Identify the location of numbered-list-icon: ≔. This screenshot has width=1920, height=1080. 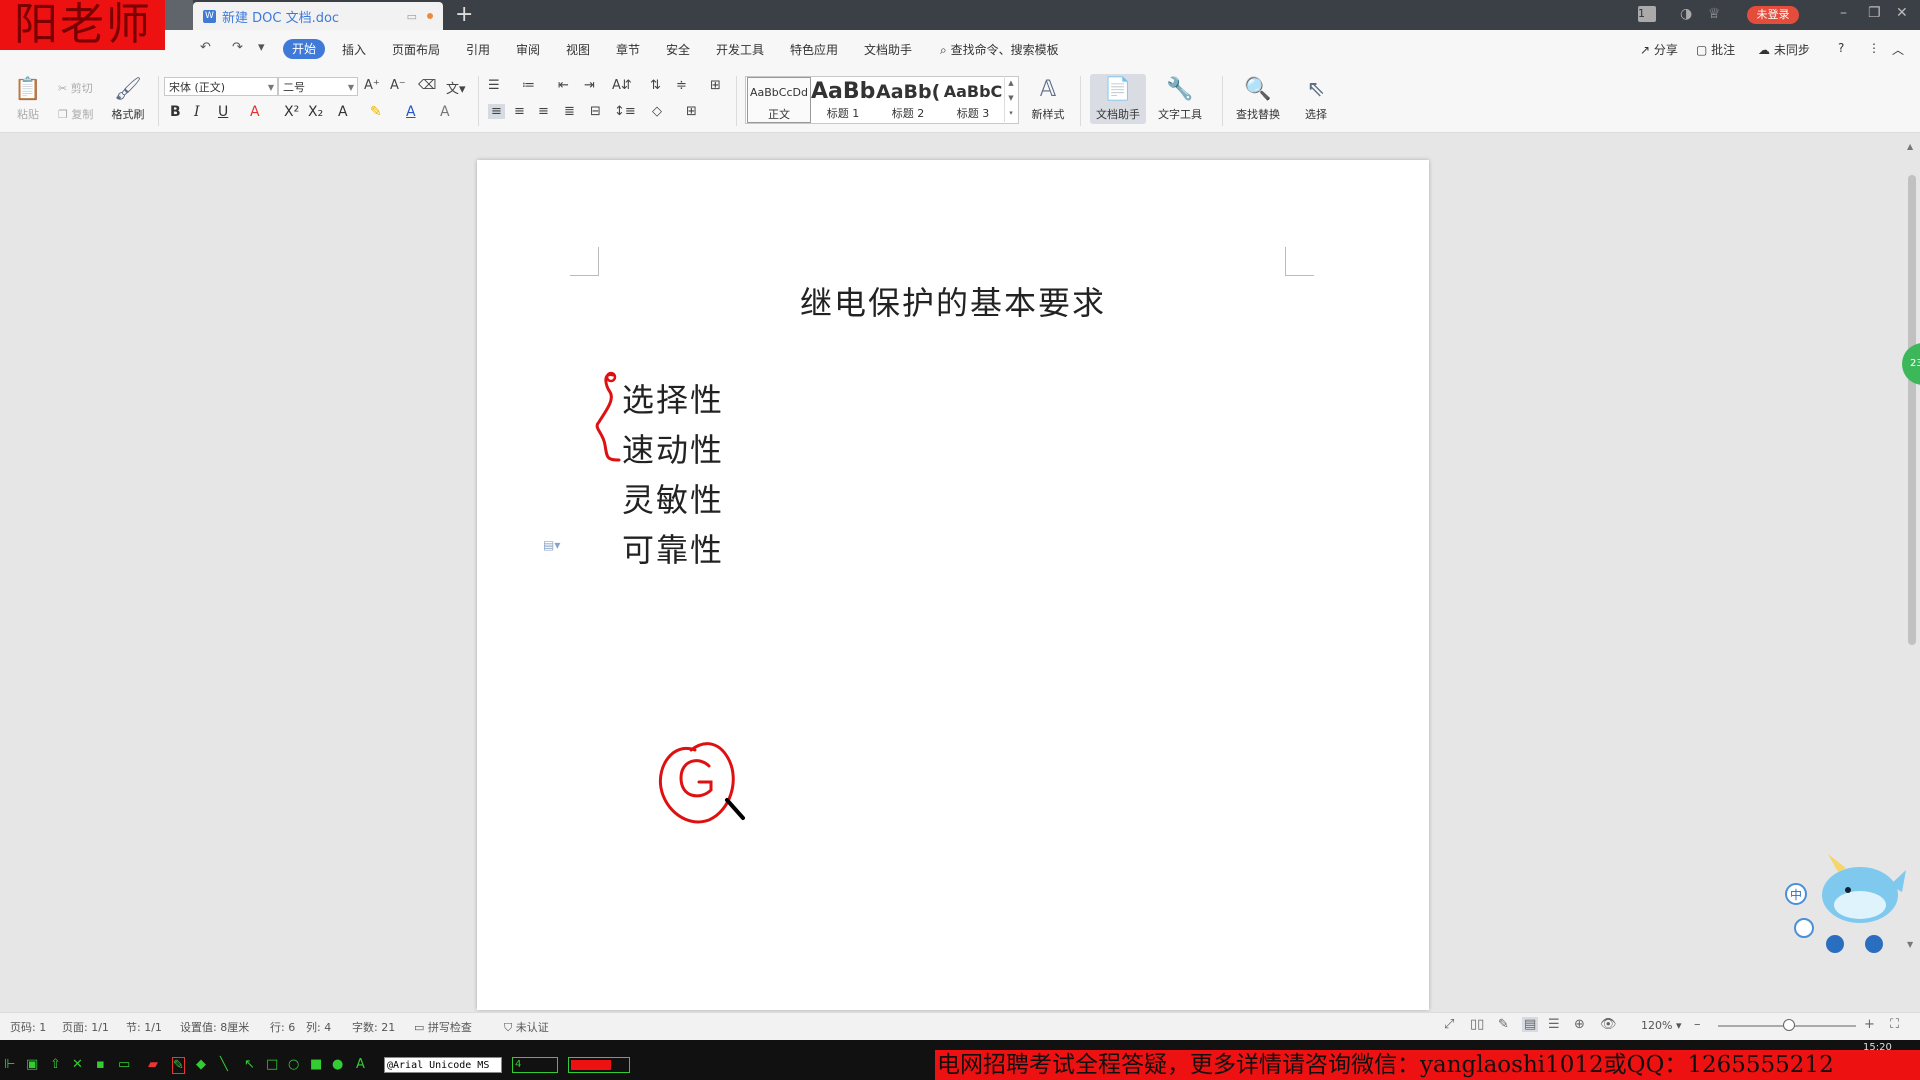
(528, 85).